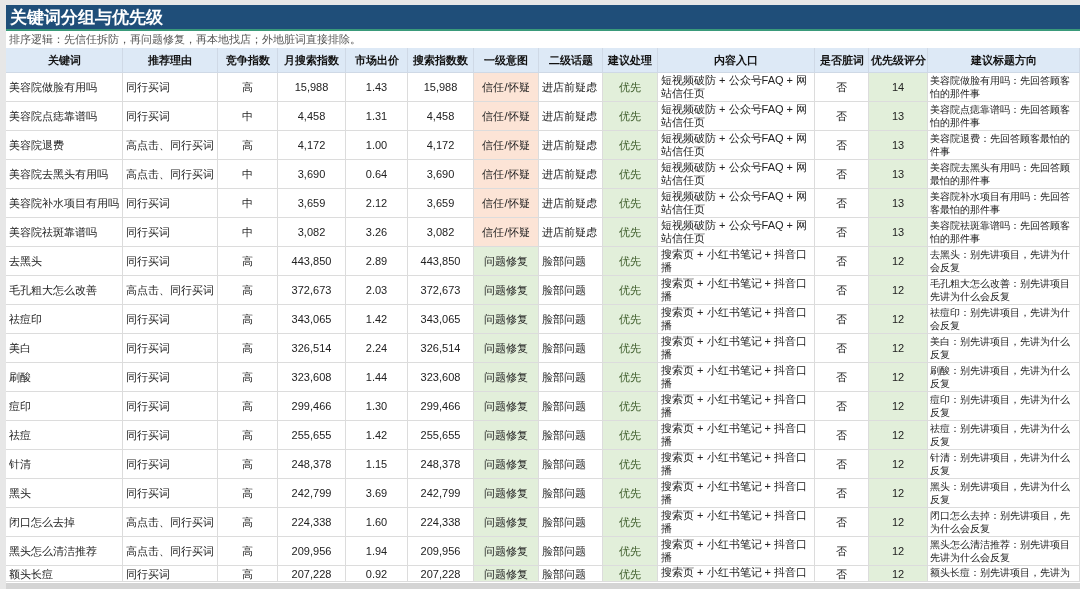 The height and width of the screenshot is (589, 1080). I want to click on table-cell: 针清：别先讲项目，先讲为什么 反复, so click(1004, 464).